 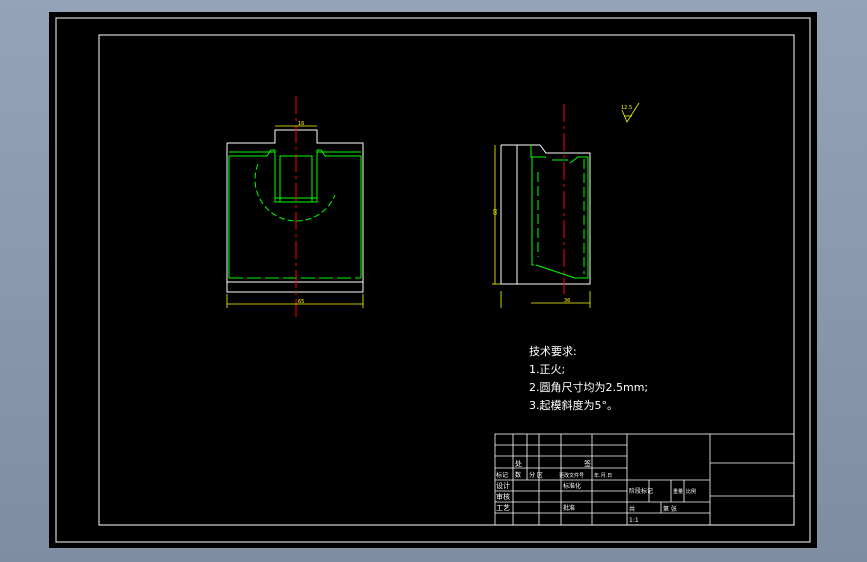 I want to click on tb-mark: 标记, so click(x=502, y=475).